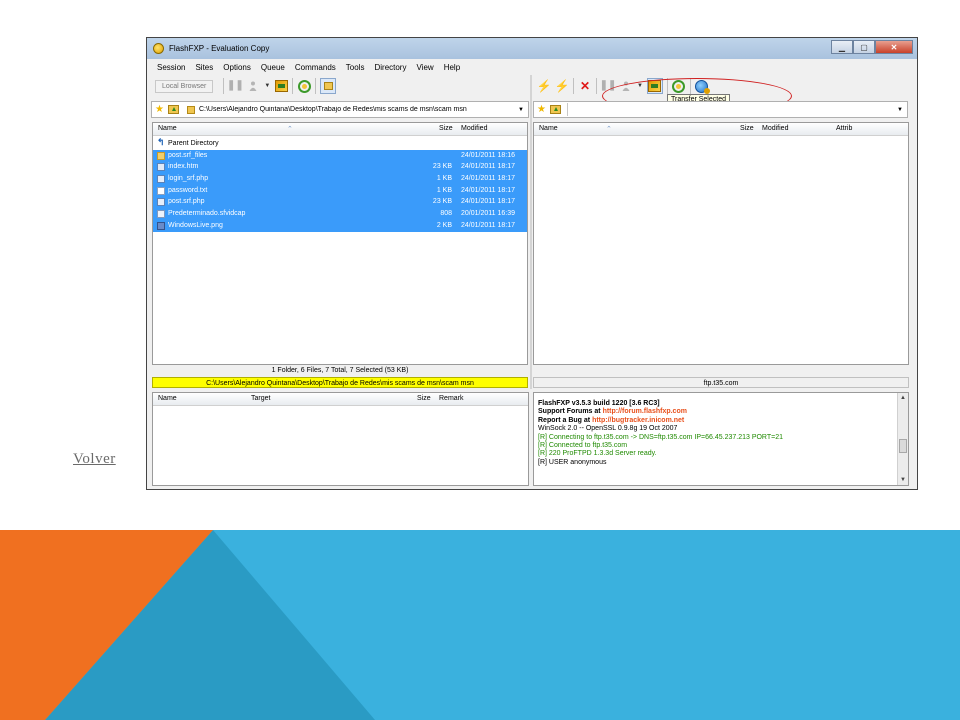 This screenshot has height=720, width=960. Describe the element at coordinates (585, 86) in the screenshot. I see `abort-icon: ✕` at that location.